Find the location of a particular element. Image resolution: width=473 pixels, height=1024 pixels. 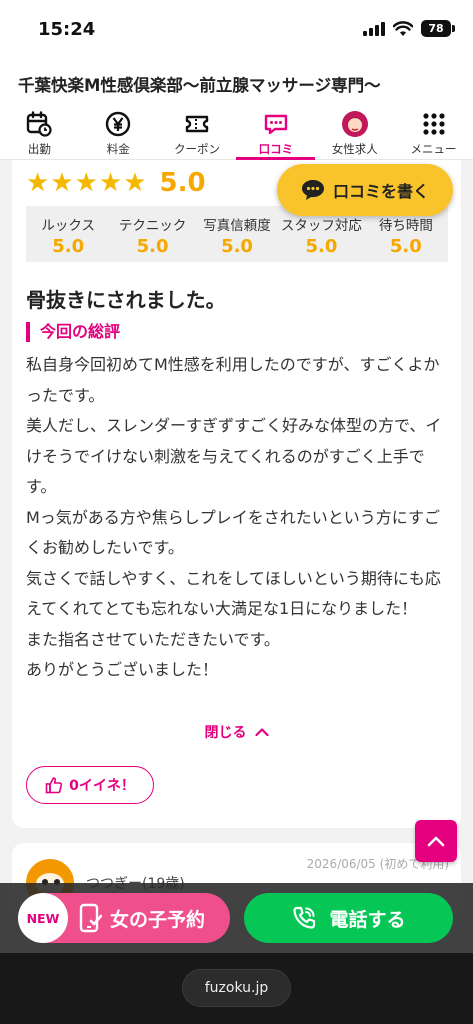

score-technique: テクニック 5.0 is located at coordinates (152, 234).